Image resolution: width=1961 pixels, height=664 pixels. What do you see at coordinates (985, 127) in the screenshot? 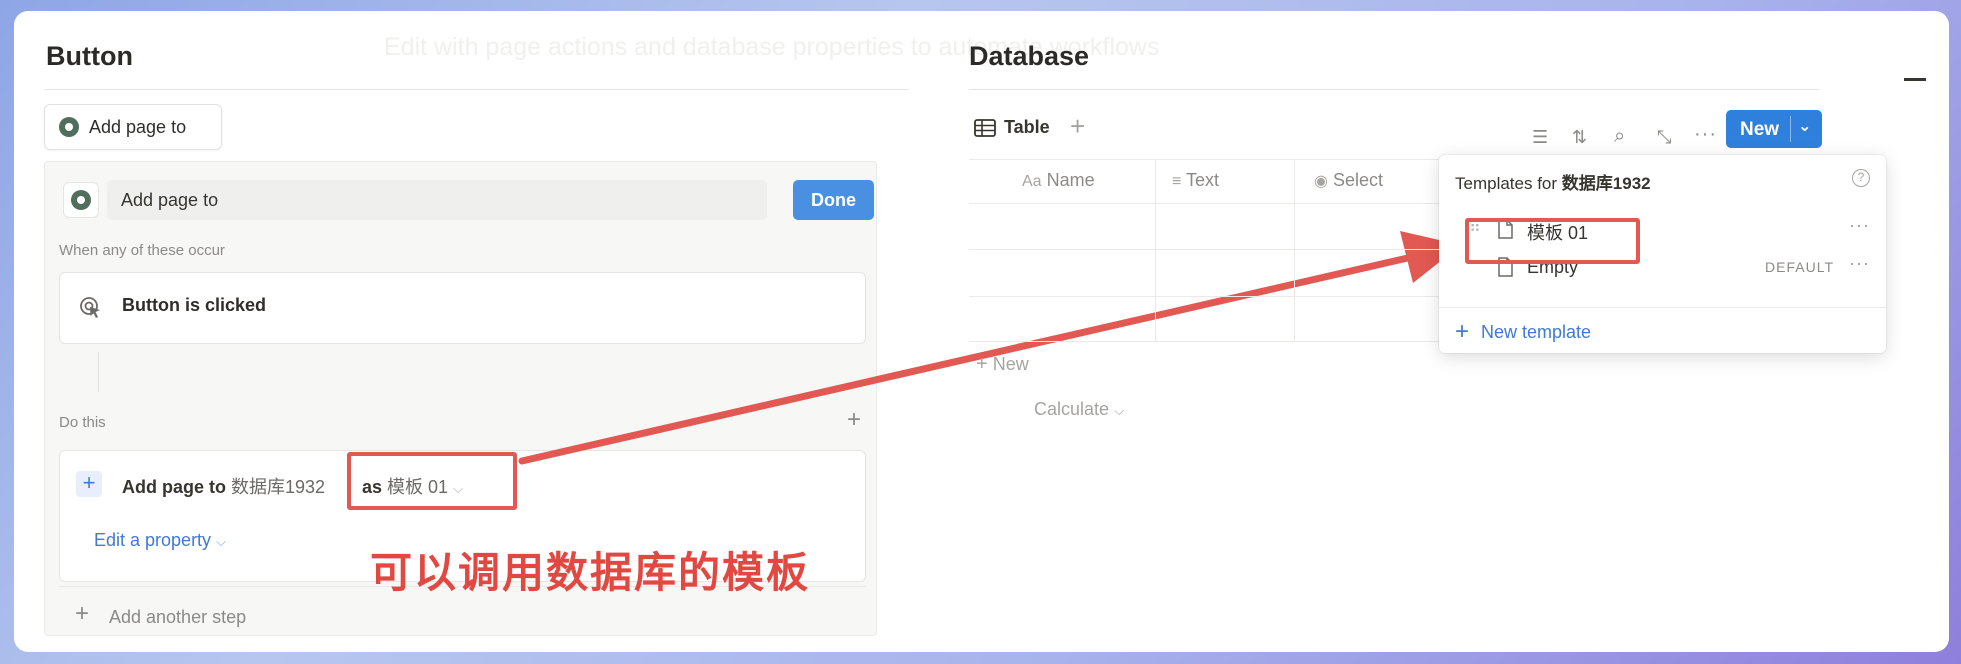
I see `table-icon` at bounding box center [985, 127].